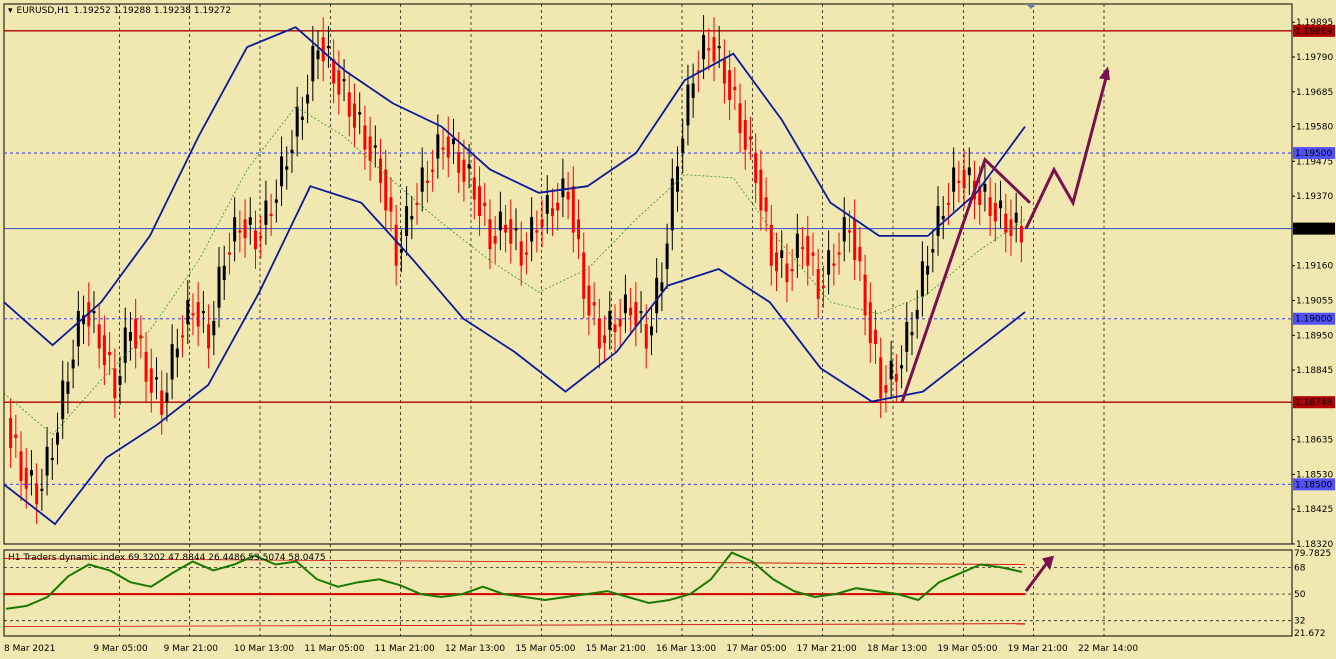 The image size is (1336, 659). Describe the element at coordinates (405, 649) in the screenshot. I see `time-tick-label: 11 Mar 21:00` at that location.